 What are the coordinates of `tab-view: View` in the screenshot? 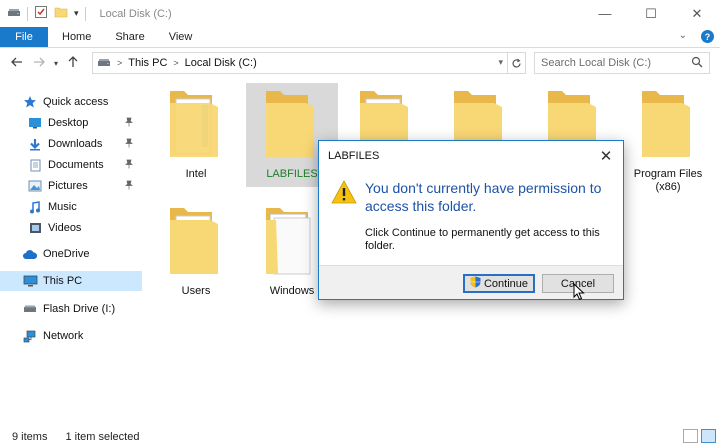 It's located at (181, 37).